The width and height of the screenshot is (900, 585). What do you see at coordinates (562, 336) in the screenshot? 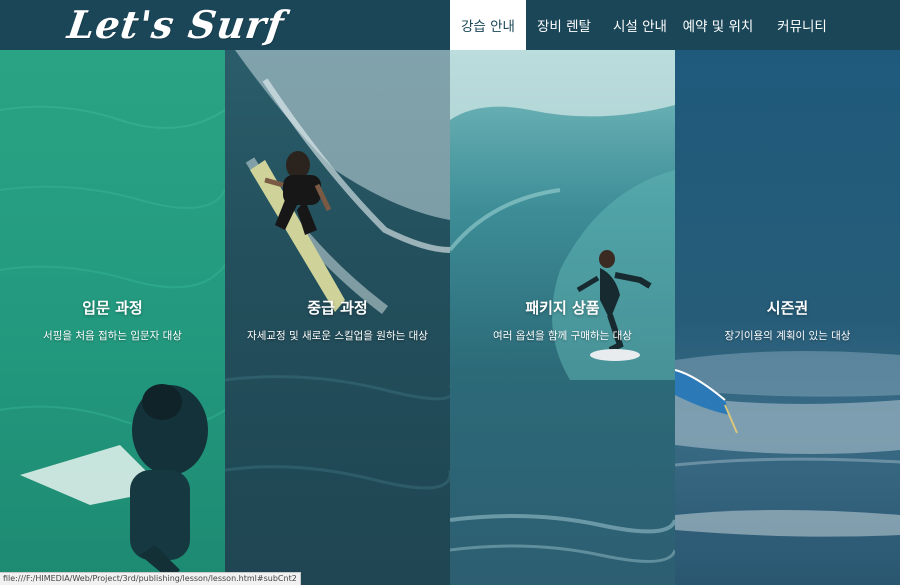
I see `panel-description: 여러 옵션을 함께 구매하는 대상` at bounding box center [562, 336].